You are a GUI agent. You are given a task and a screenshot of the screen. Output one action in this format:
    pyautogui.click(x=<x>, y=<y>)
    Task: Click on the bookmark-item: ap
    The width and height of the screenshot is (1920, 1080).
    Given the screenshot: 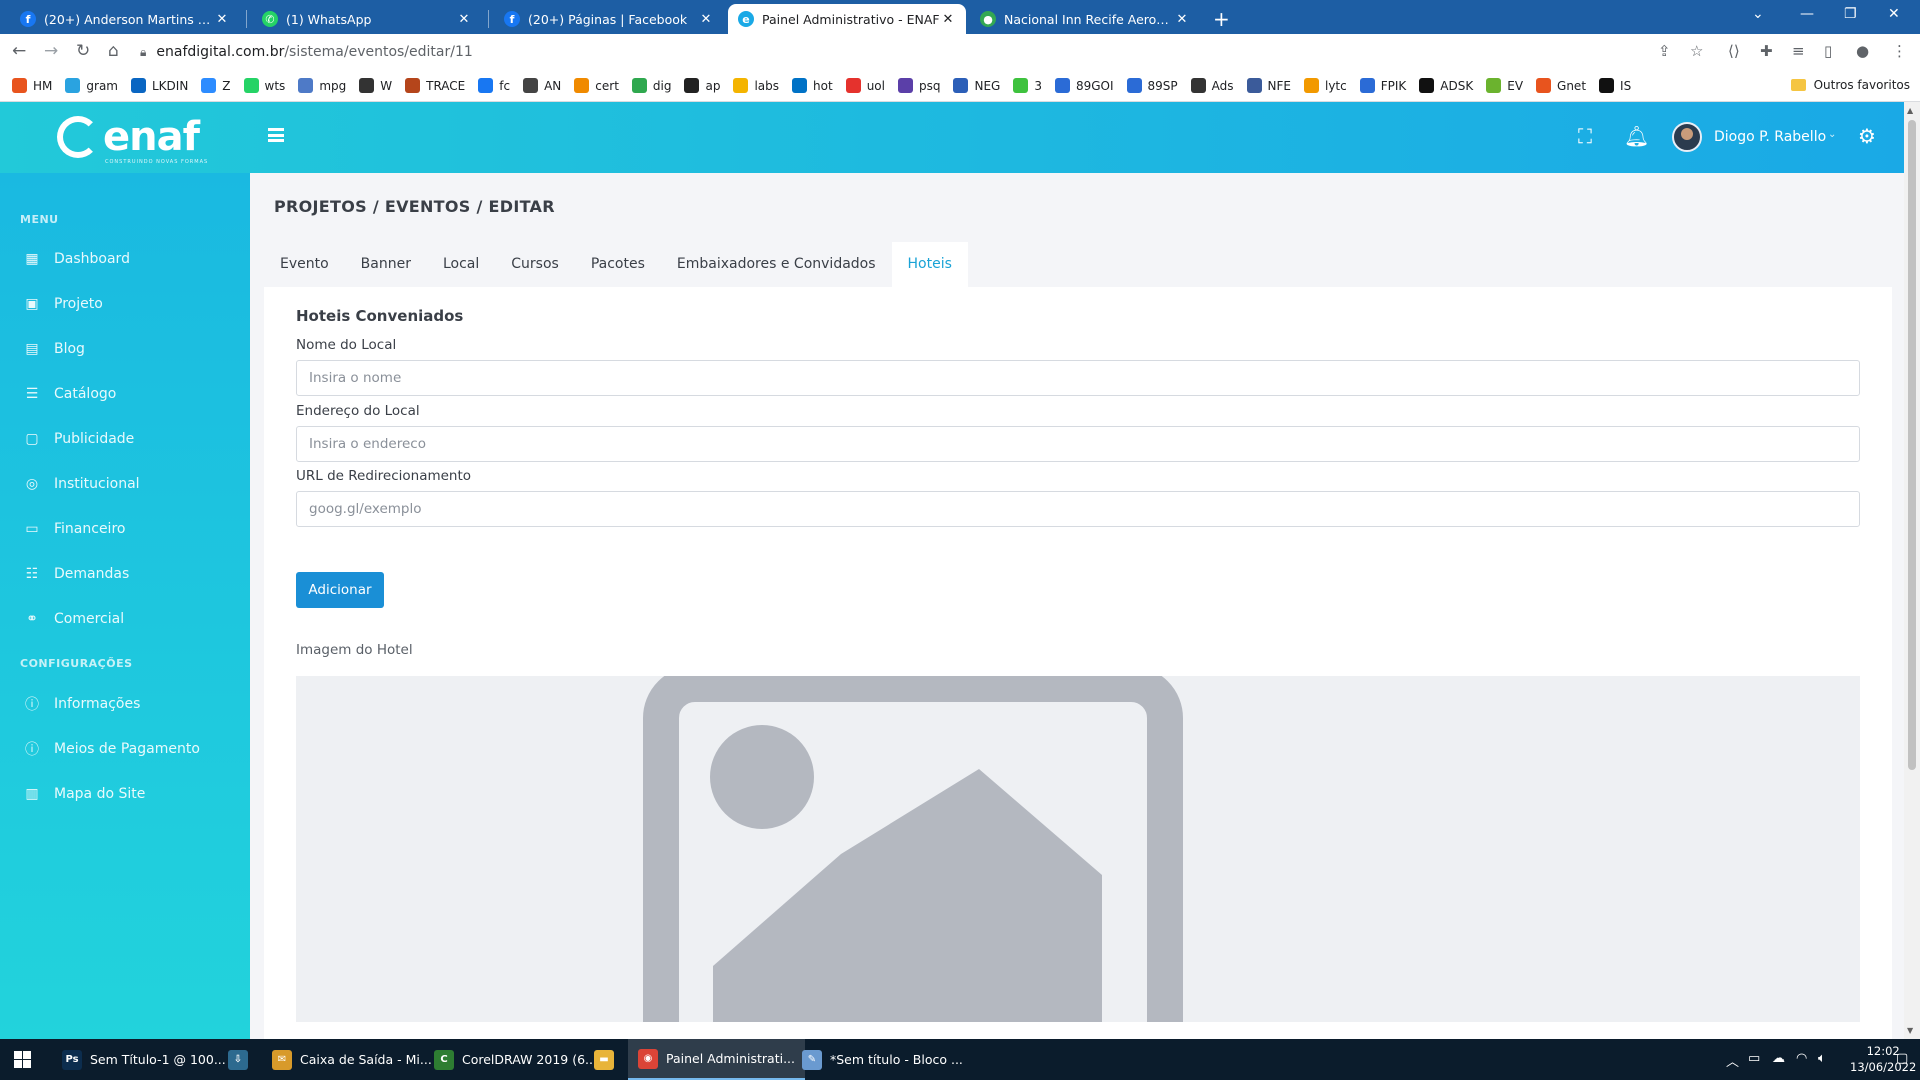 What is the action you would take?
    pyautogui.click(x=702, y=85)
    